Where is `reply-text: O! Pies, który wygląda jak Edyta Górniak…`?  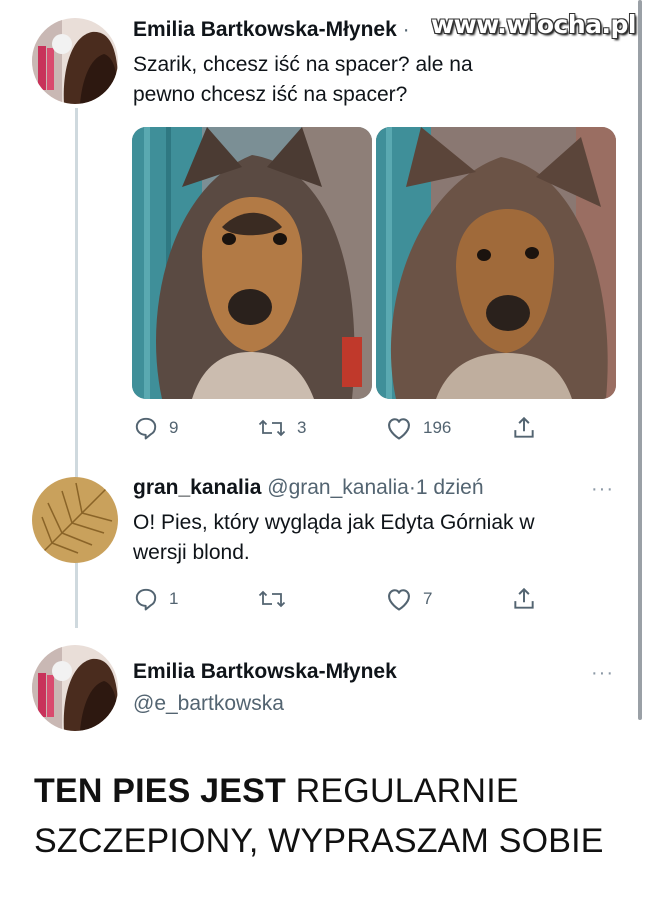
reply-text: O! Pies, który wygląda jak Edyta Górniak… is located at coordinates (373, 538).